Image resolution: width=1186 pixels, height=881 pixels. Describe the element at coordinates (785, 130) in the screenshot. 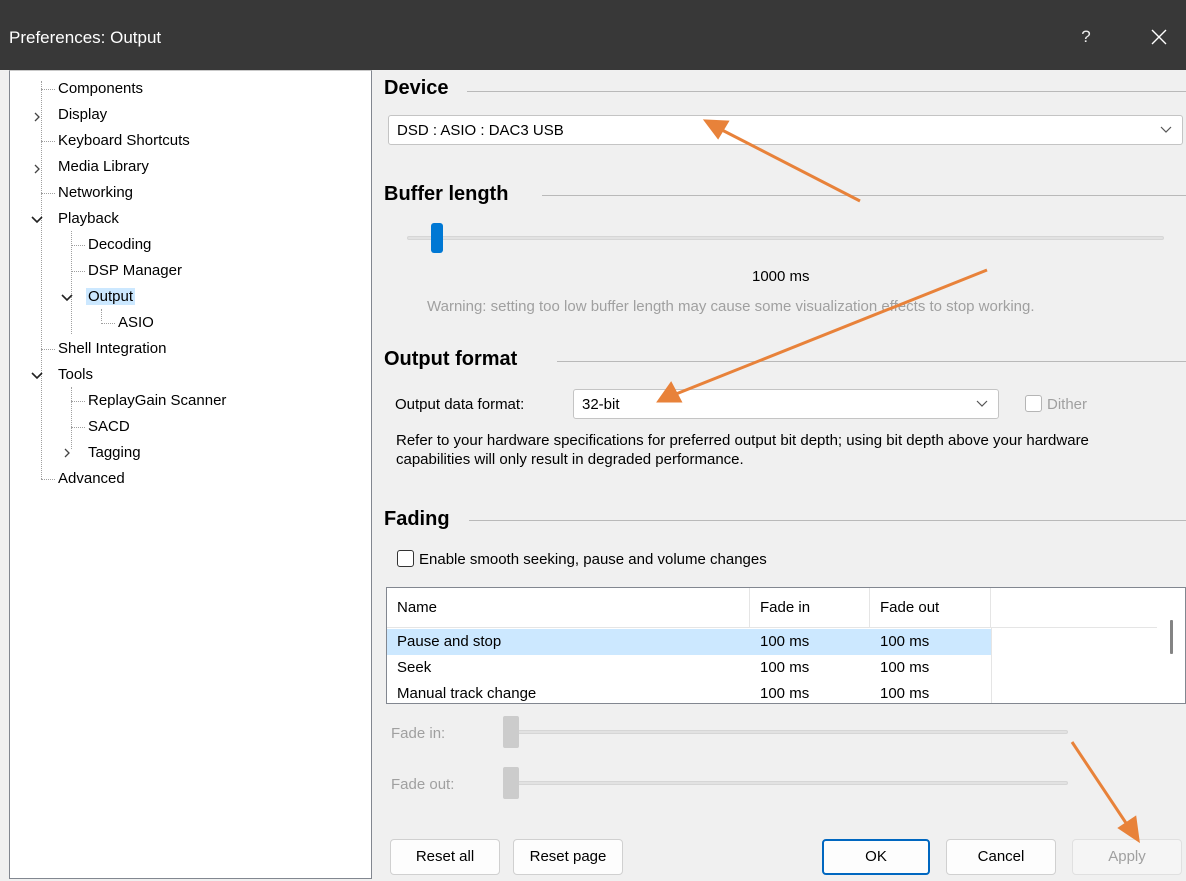

I see `device-dropdown: DSD : ASIO : DAC3 USB` at that location.